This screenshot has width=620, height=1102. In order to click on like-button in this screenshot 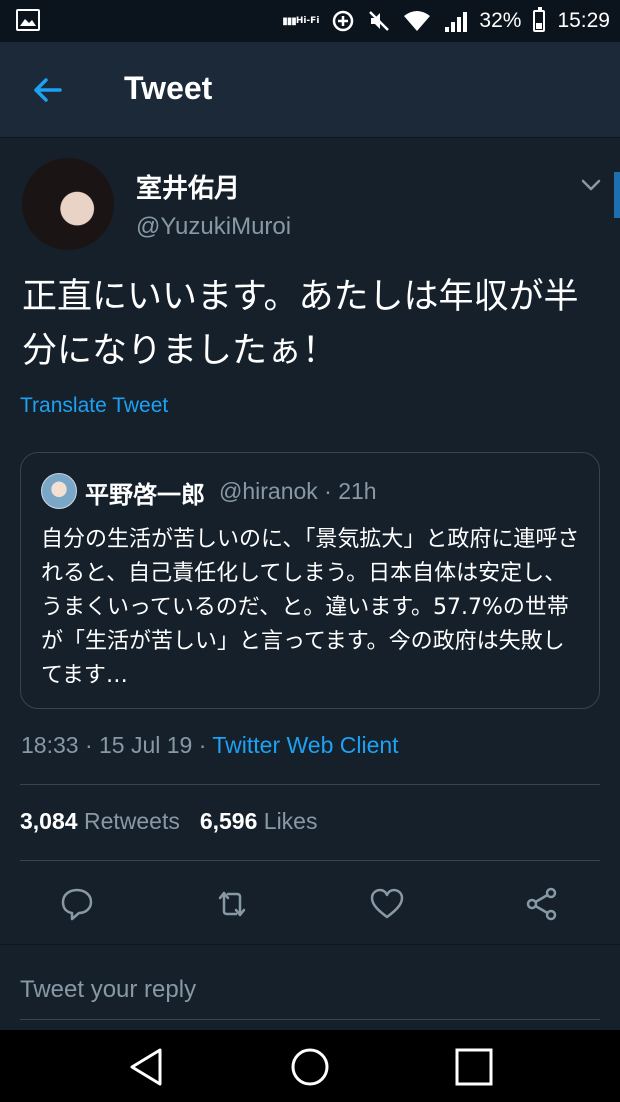, I will do `click(387, 904)`.